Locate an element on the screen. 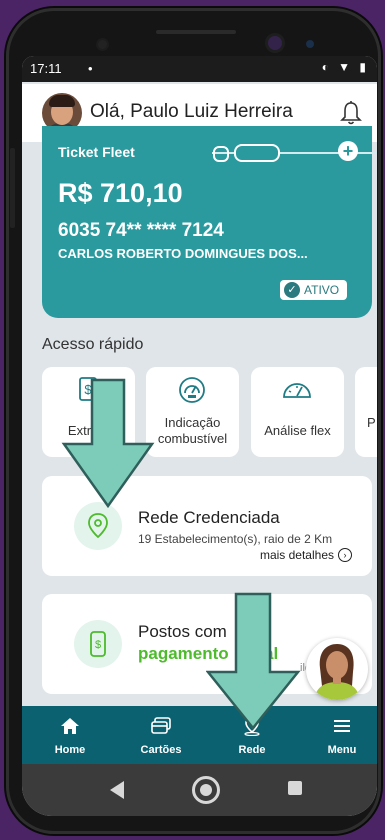 The height and width of the screenshot is (840, 385). quick-tile-indicacao: Indicação combustível is located at coordinates (192, 412).